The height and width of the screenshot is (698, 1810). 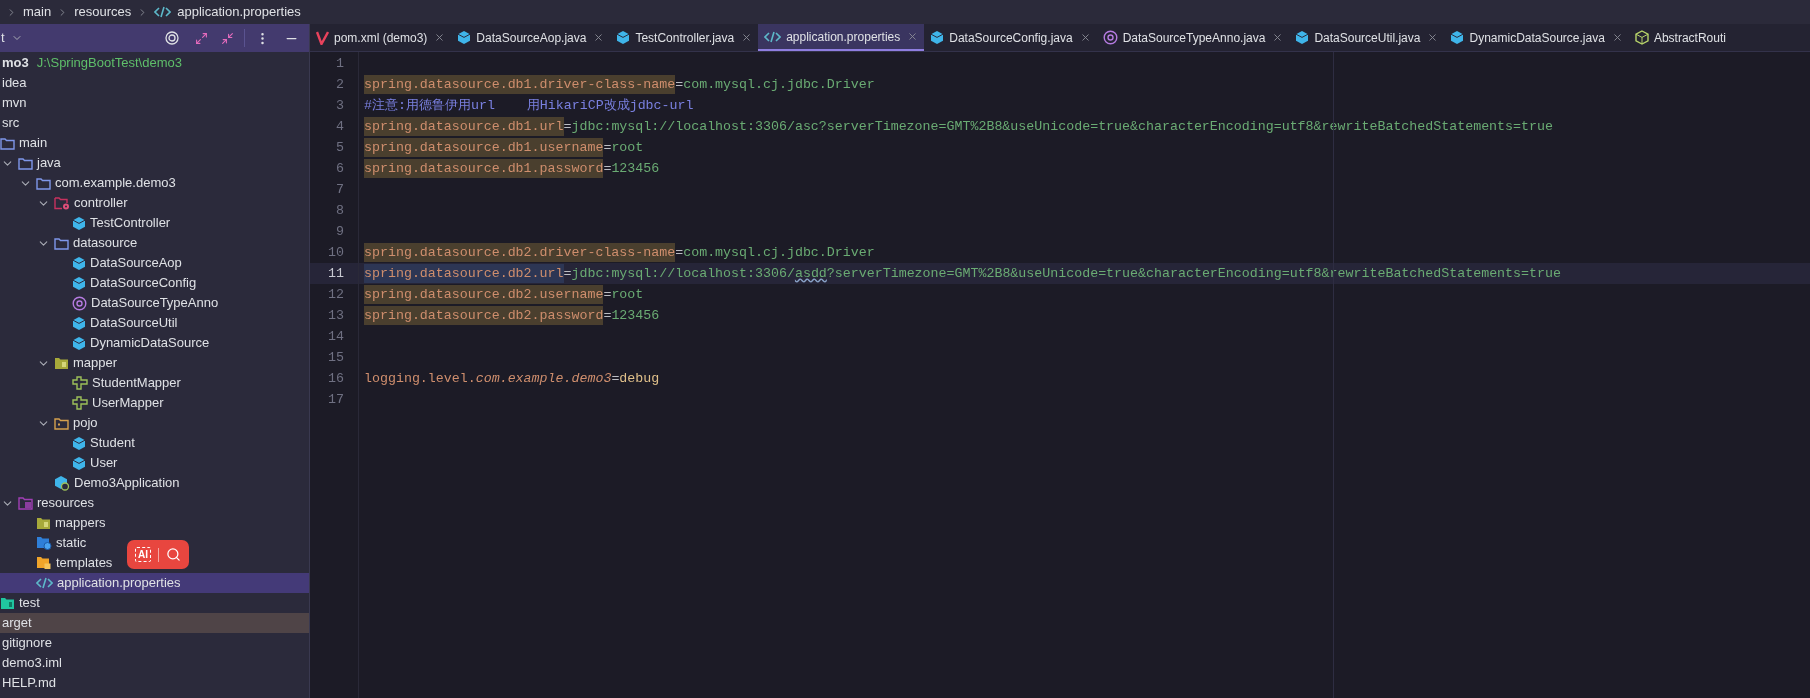 What do you see at coordinates (108, 583) in the screenshot?
I see `tree-item: application.properties` at bounding box center [108, 583].